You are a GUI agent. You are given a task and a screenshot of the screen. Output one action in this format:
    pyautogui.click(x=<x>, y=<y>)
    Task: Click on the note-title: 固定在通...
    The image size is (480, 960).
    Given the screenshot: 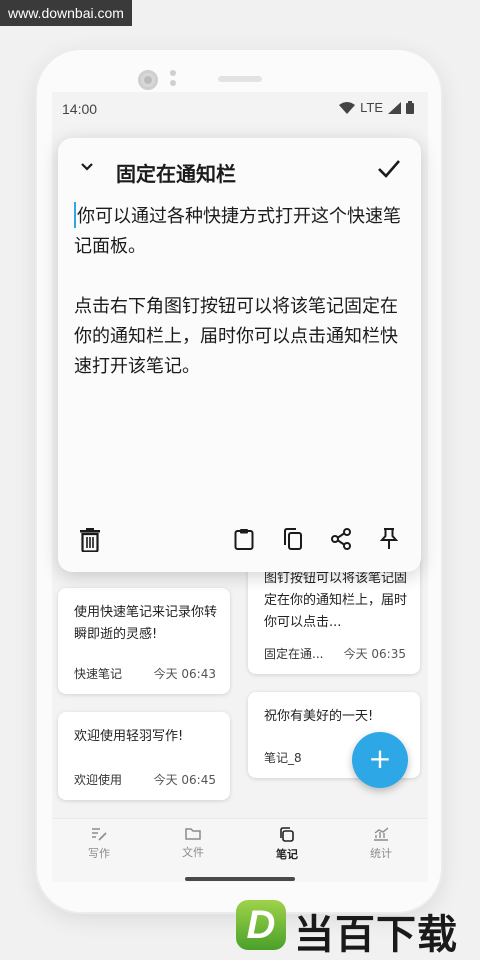 What is the action you would take?
    pyautogui.click(x=294, y=654)
    